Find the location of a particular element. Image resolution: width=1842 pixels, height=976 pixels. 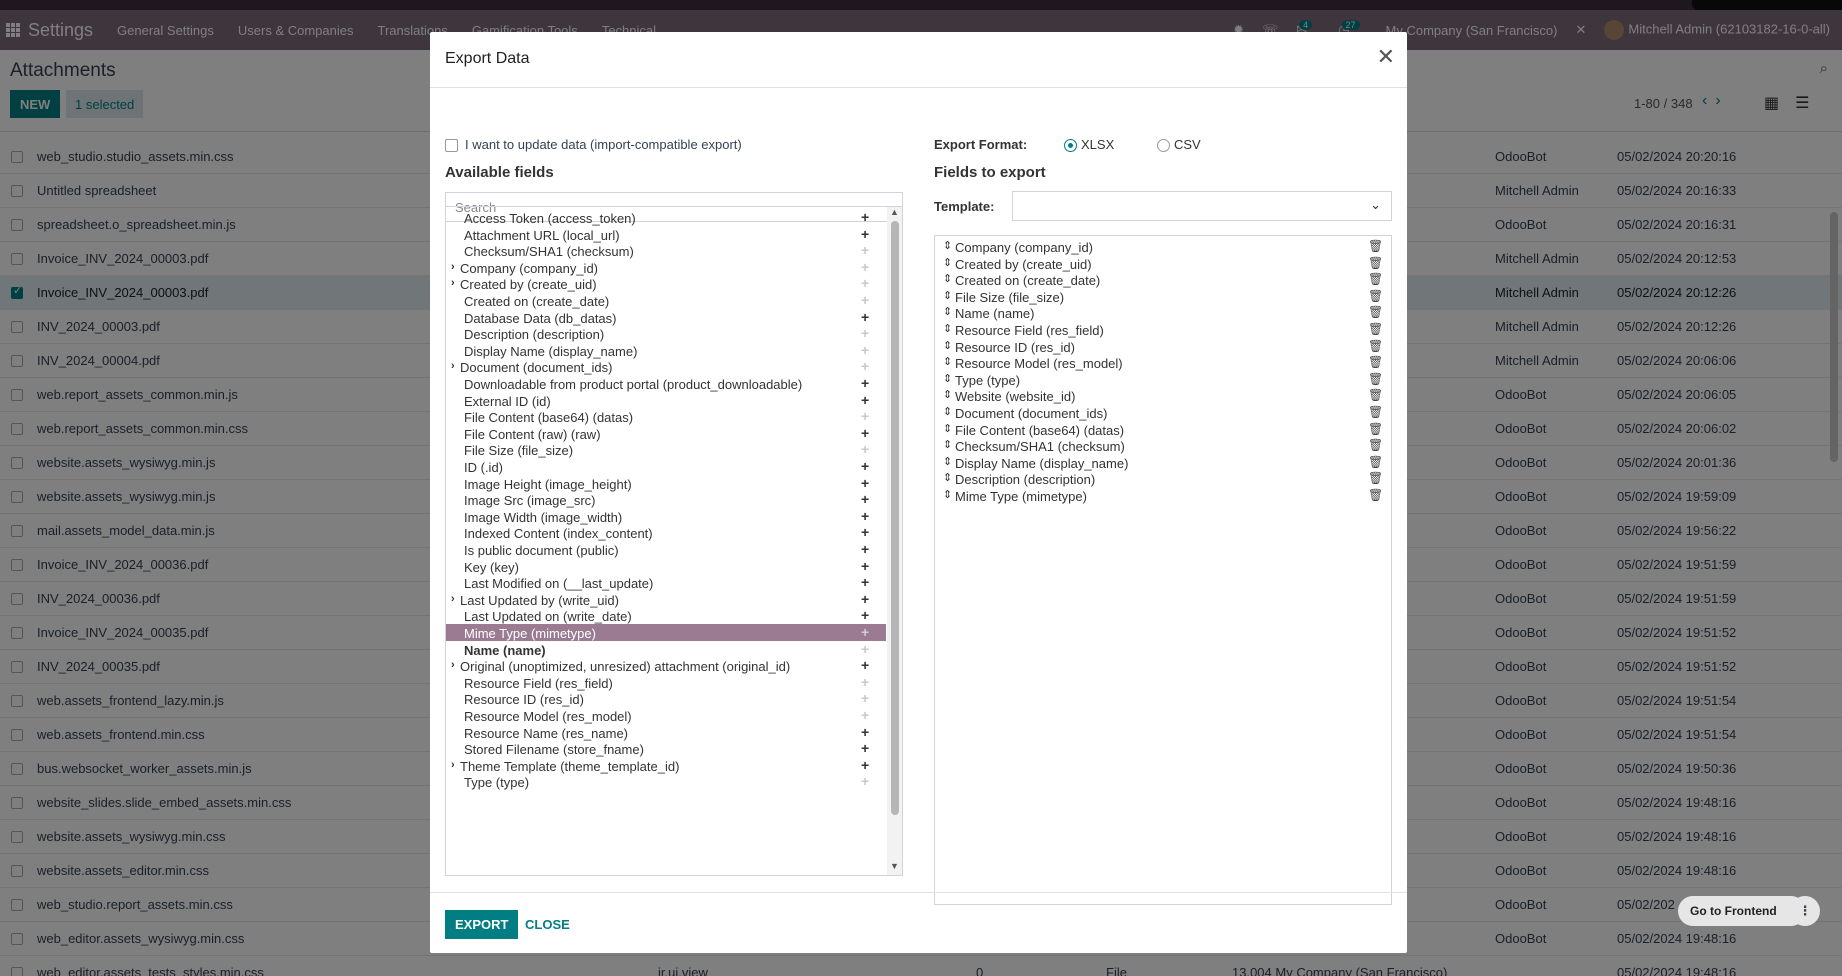

available-field-item: › Theme Template (theme_template_id) + is located at coordinates (666, 765).